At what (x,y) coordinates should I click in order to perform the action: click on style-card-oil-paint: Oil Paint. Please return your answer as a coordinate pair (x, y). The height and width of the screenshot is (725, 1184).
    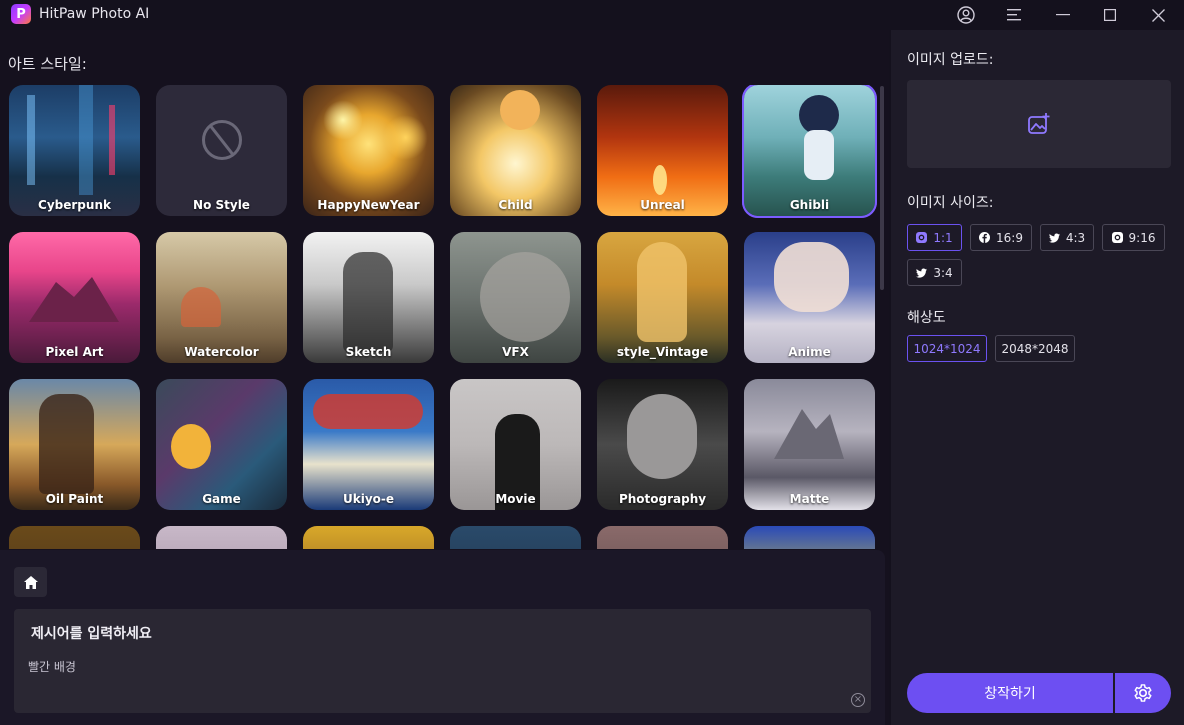
    Looking at the image, I should click on (74, 444).